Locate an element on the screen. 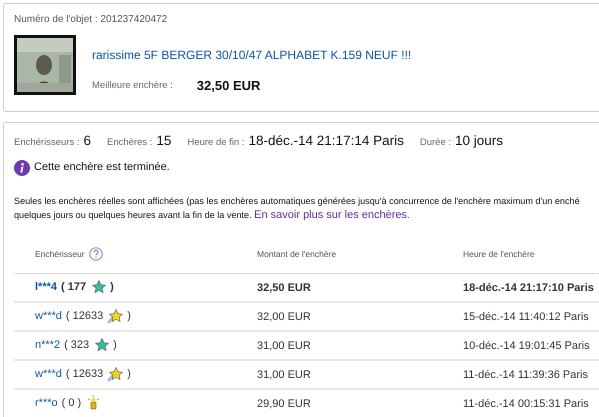 The width and height of the screenshot is (599, 417). summary-value: 6 is located at coordinates (87, 141).